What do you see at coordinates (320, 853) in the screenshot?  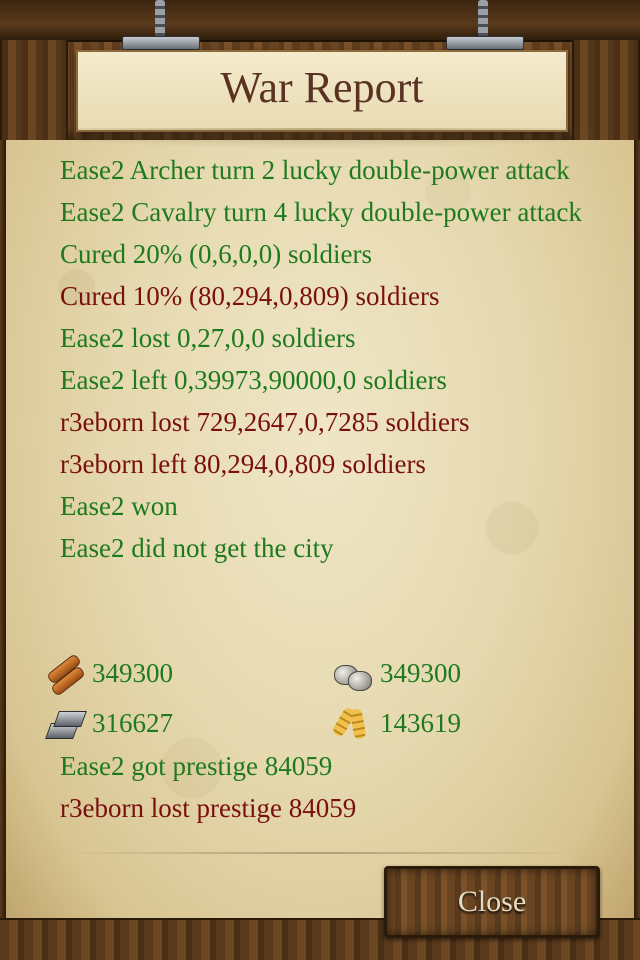 I see `divider` at bounding box center [320, 853].